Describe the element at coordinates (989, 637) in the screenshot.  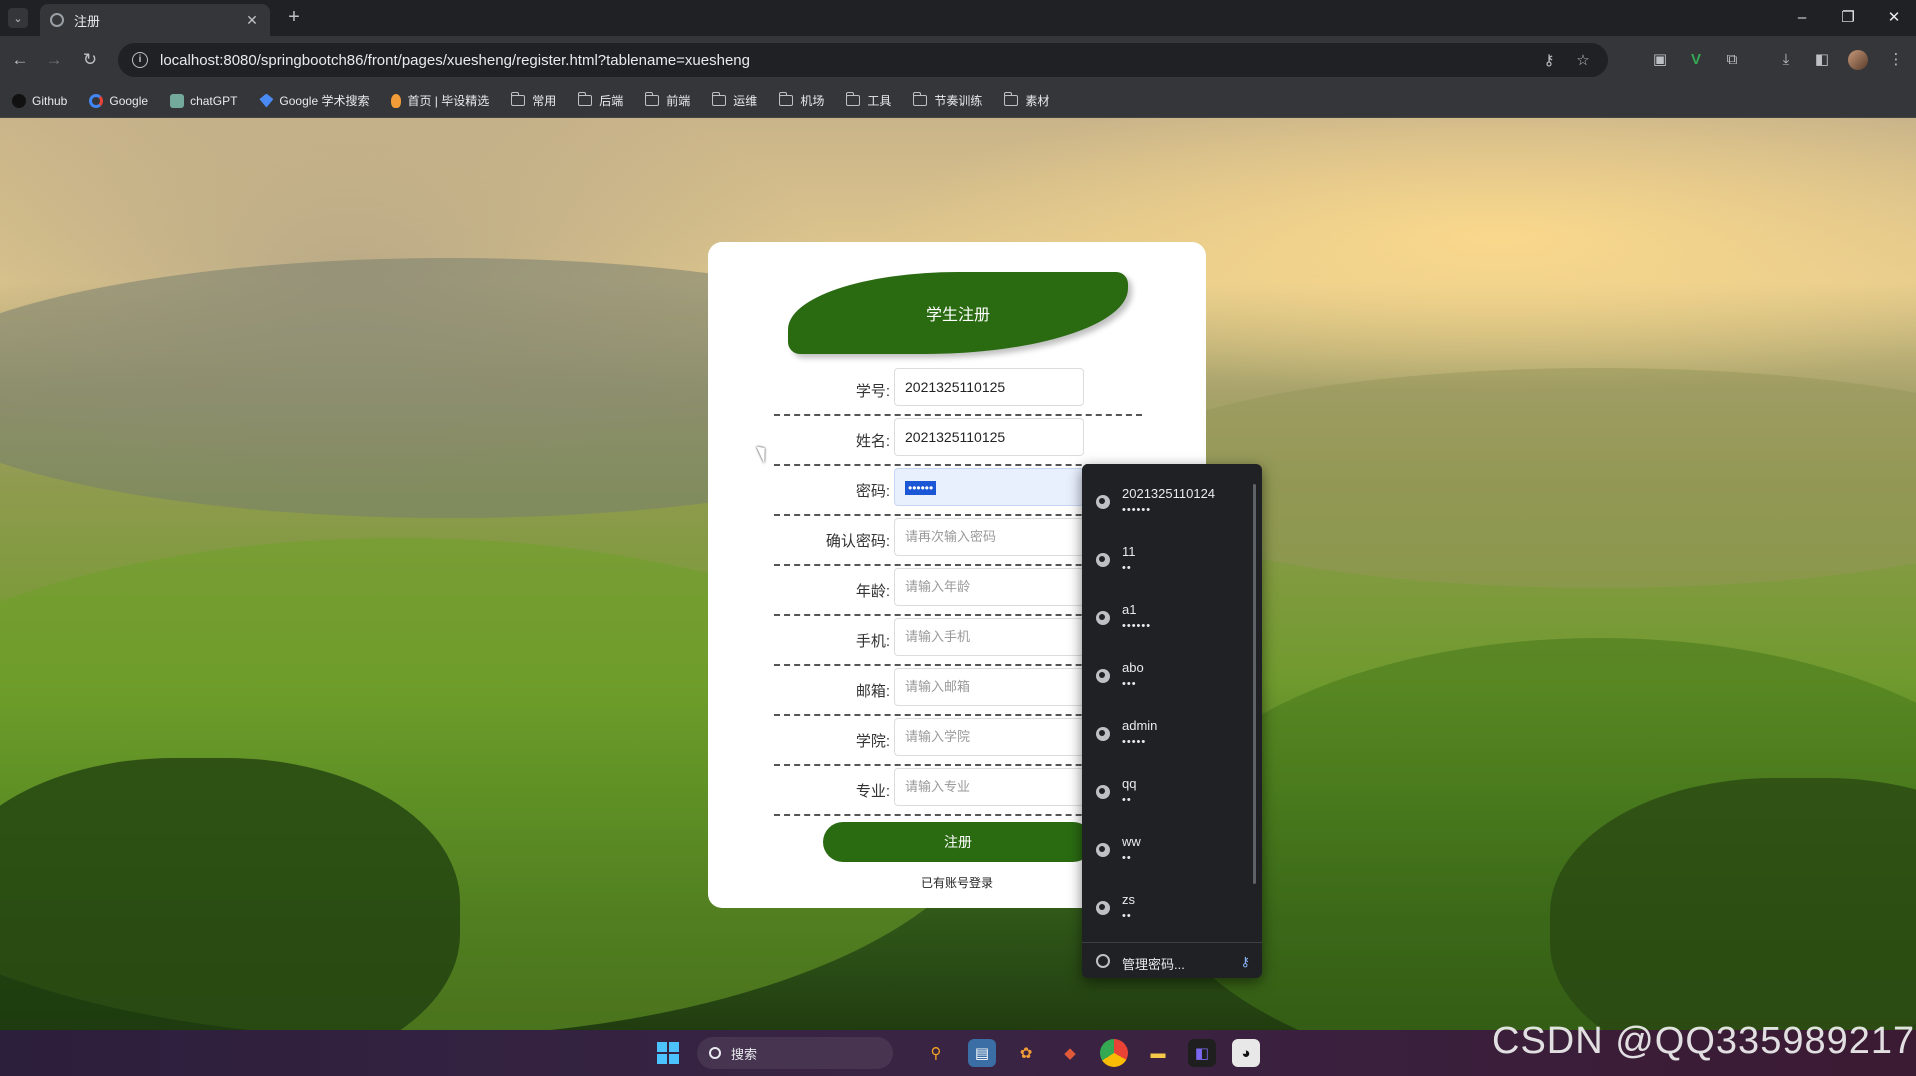
I see `phone-input: 请输入手机` at that location.